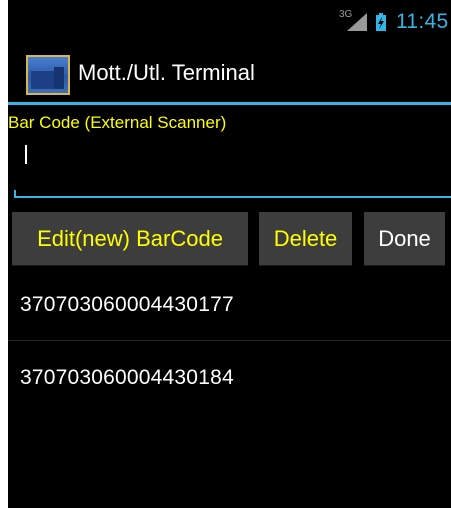 The width and height of the screenshot is (451, 508). I want to click on action-bar: Mott./Utl. Terminal, so click(229, 70).